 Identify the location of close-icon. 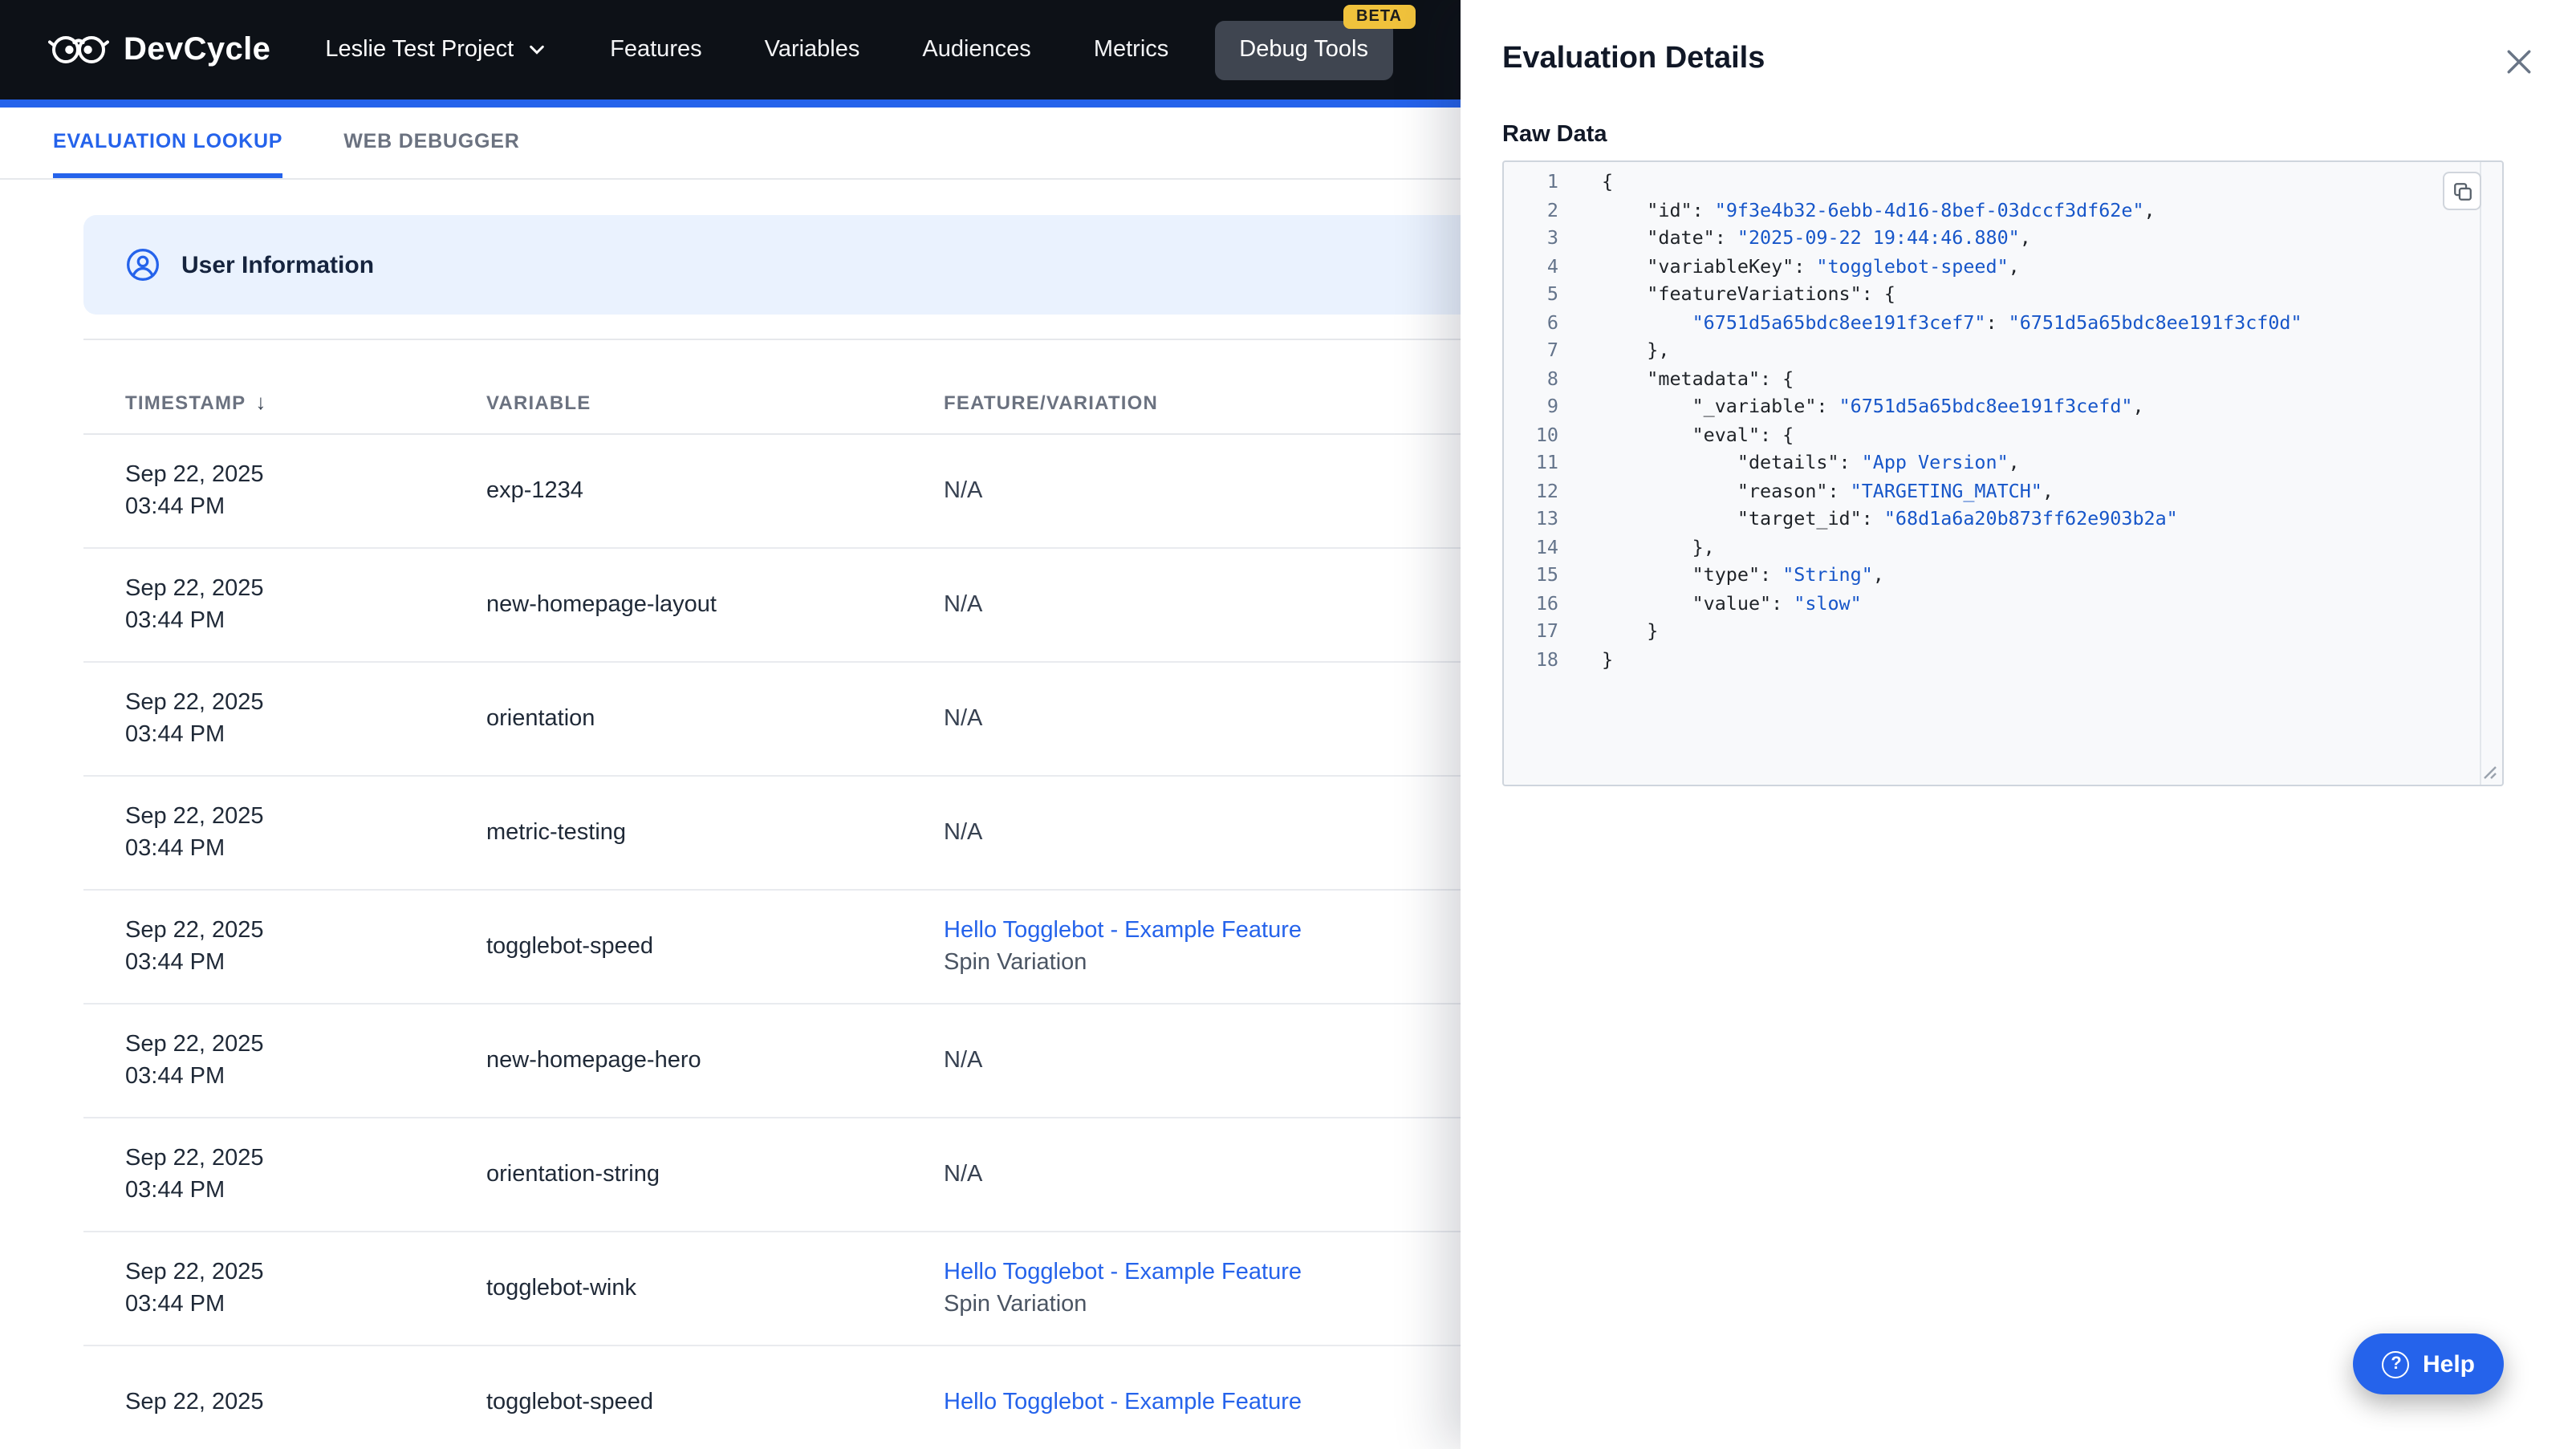
(2518, 61).